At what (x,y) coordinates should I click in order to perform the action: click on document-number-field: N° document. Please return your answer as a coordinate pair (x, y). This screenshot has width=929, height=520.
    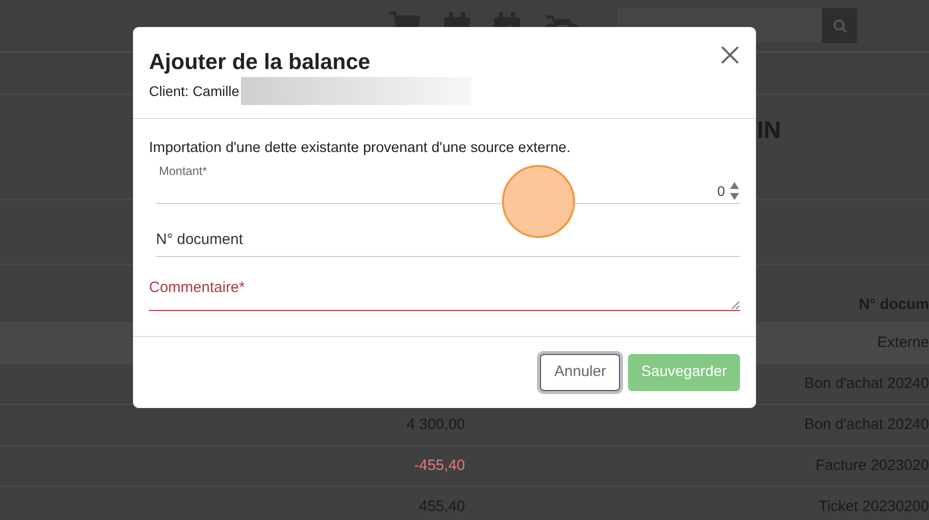
    Looking at the image, I should click on (448, 240).